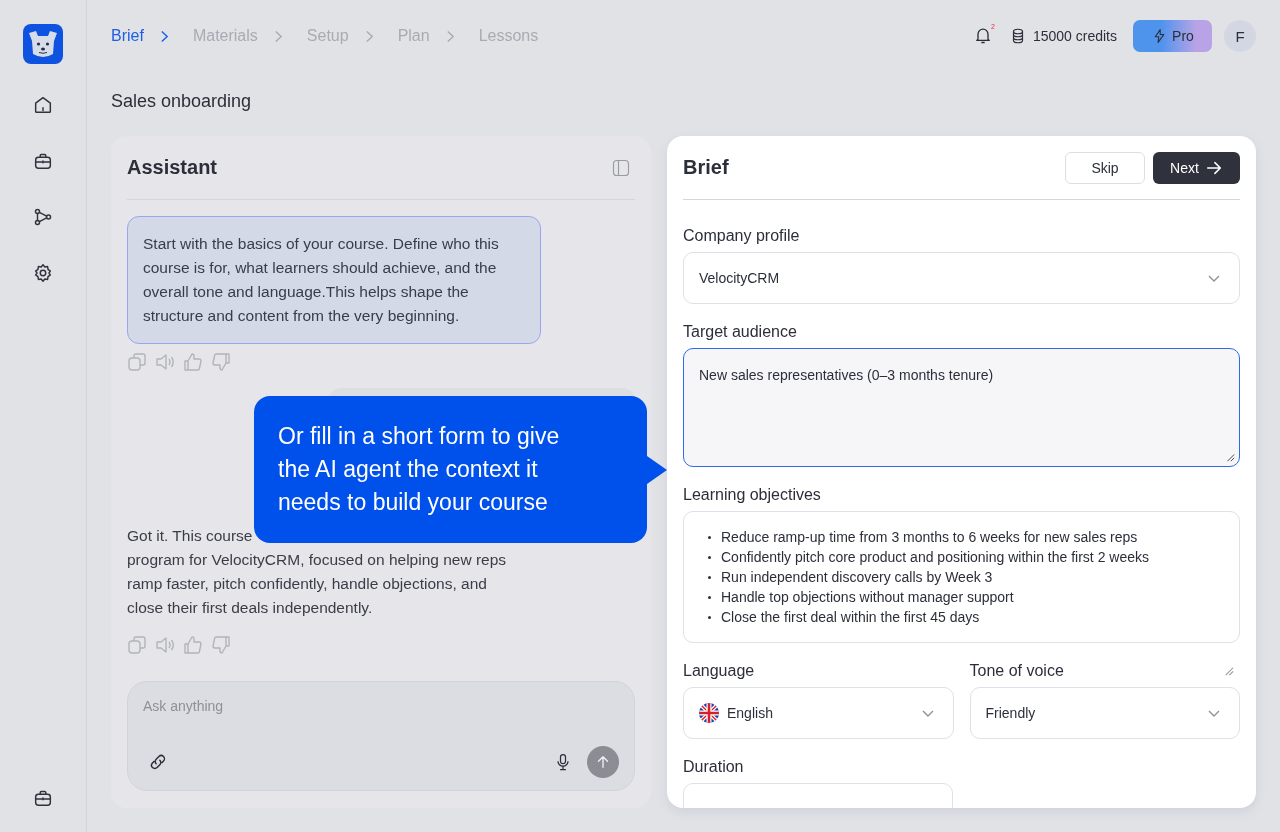  What do you see at coordinates (1016, 671) in the screenshot?
I see `field-label: Tone of voice` at bounding box center [1016, 671].